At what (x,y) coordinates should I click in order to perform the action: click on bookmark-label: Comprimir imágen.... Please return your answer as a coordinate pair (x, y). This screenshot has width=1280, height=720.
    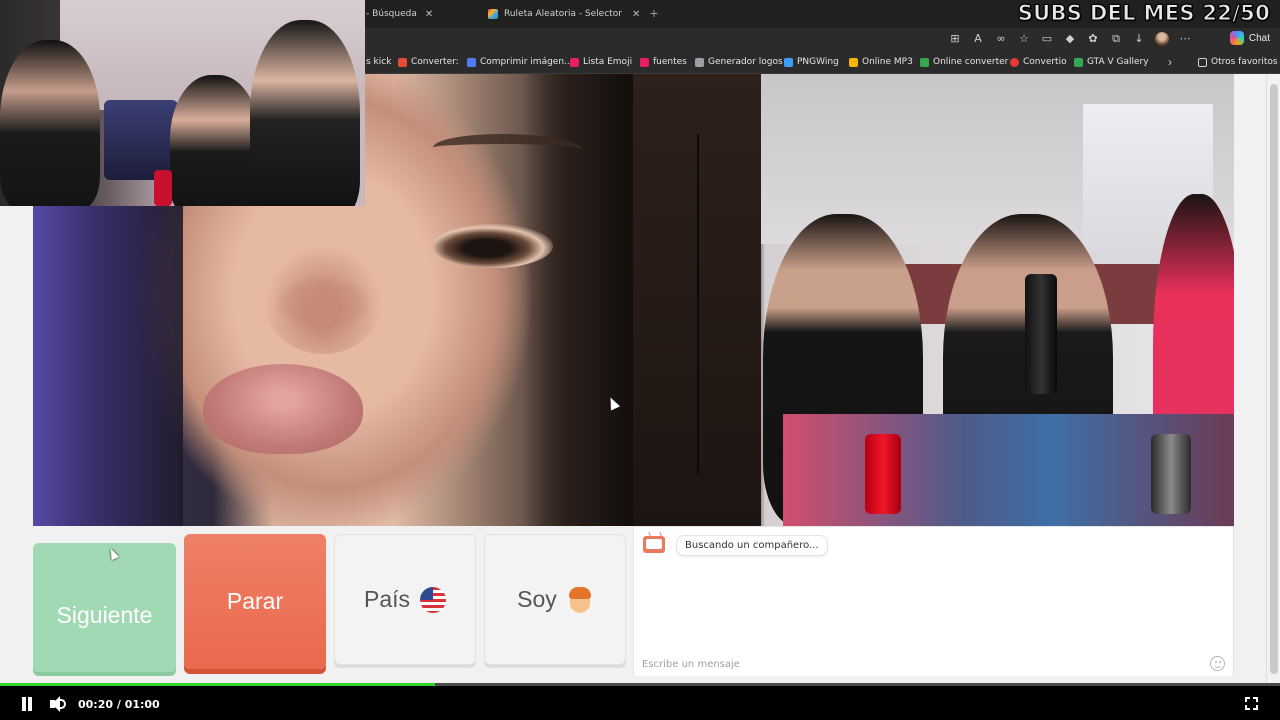
    Looking at the image, I should click on (526, 62).